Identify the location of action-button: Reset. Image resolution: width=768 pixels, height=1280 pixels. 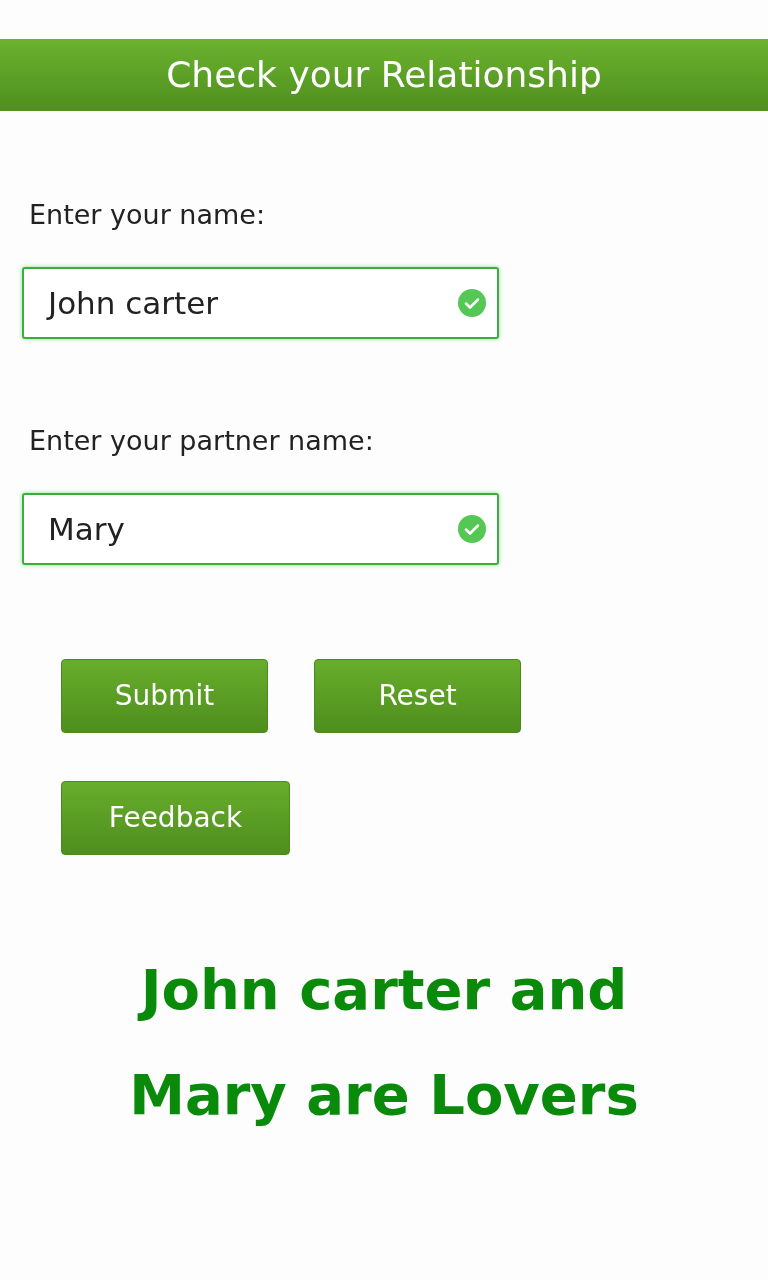
(417, 696).